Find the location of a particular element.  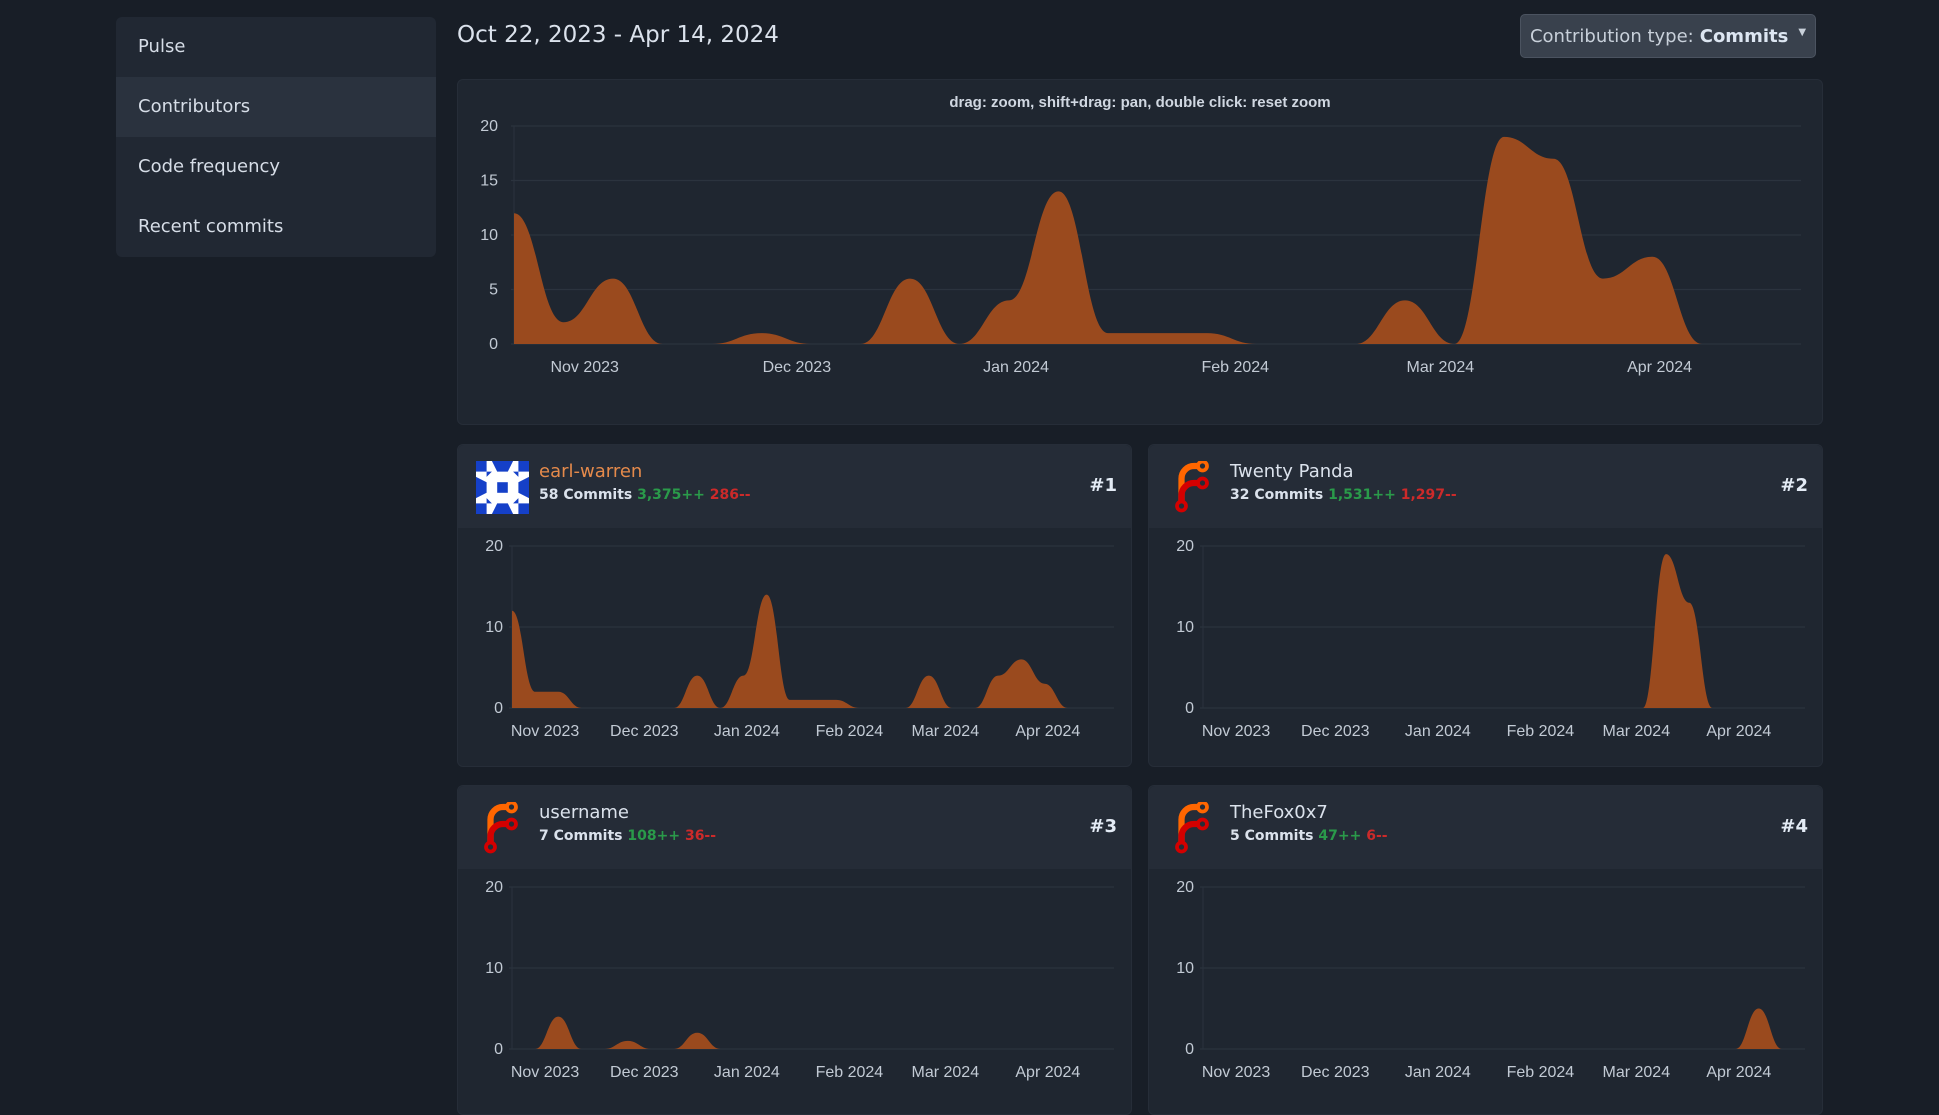

sidebar-item-pulse: Pulse is located at coordinates (276, 47).